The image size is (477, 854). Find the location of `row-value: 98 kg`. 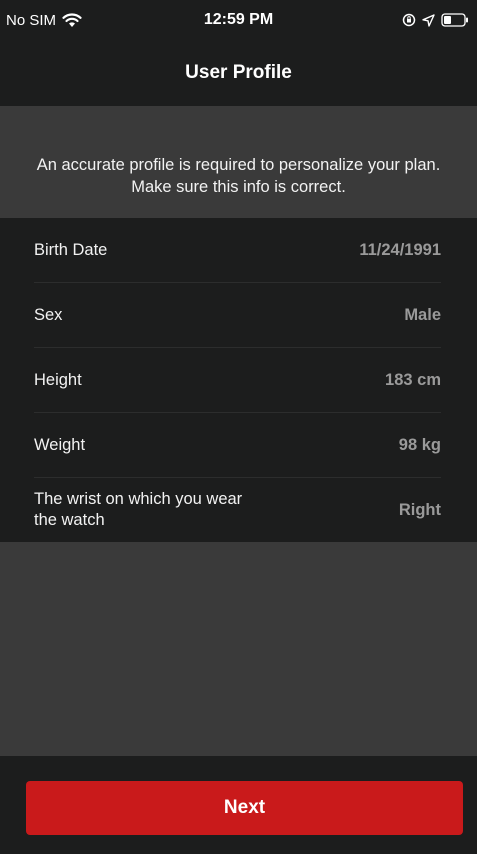

row-value: 98 kg is located at coordinates (419, 444).